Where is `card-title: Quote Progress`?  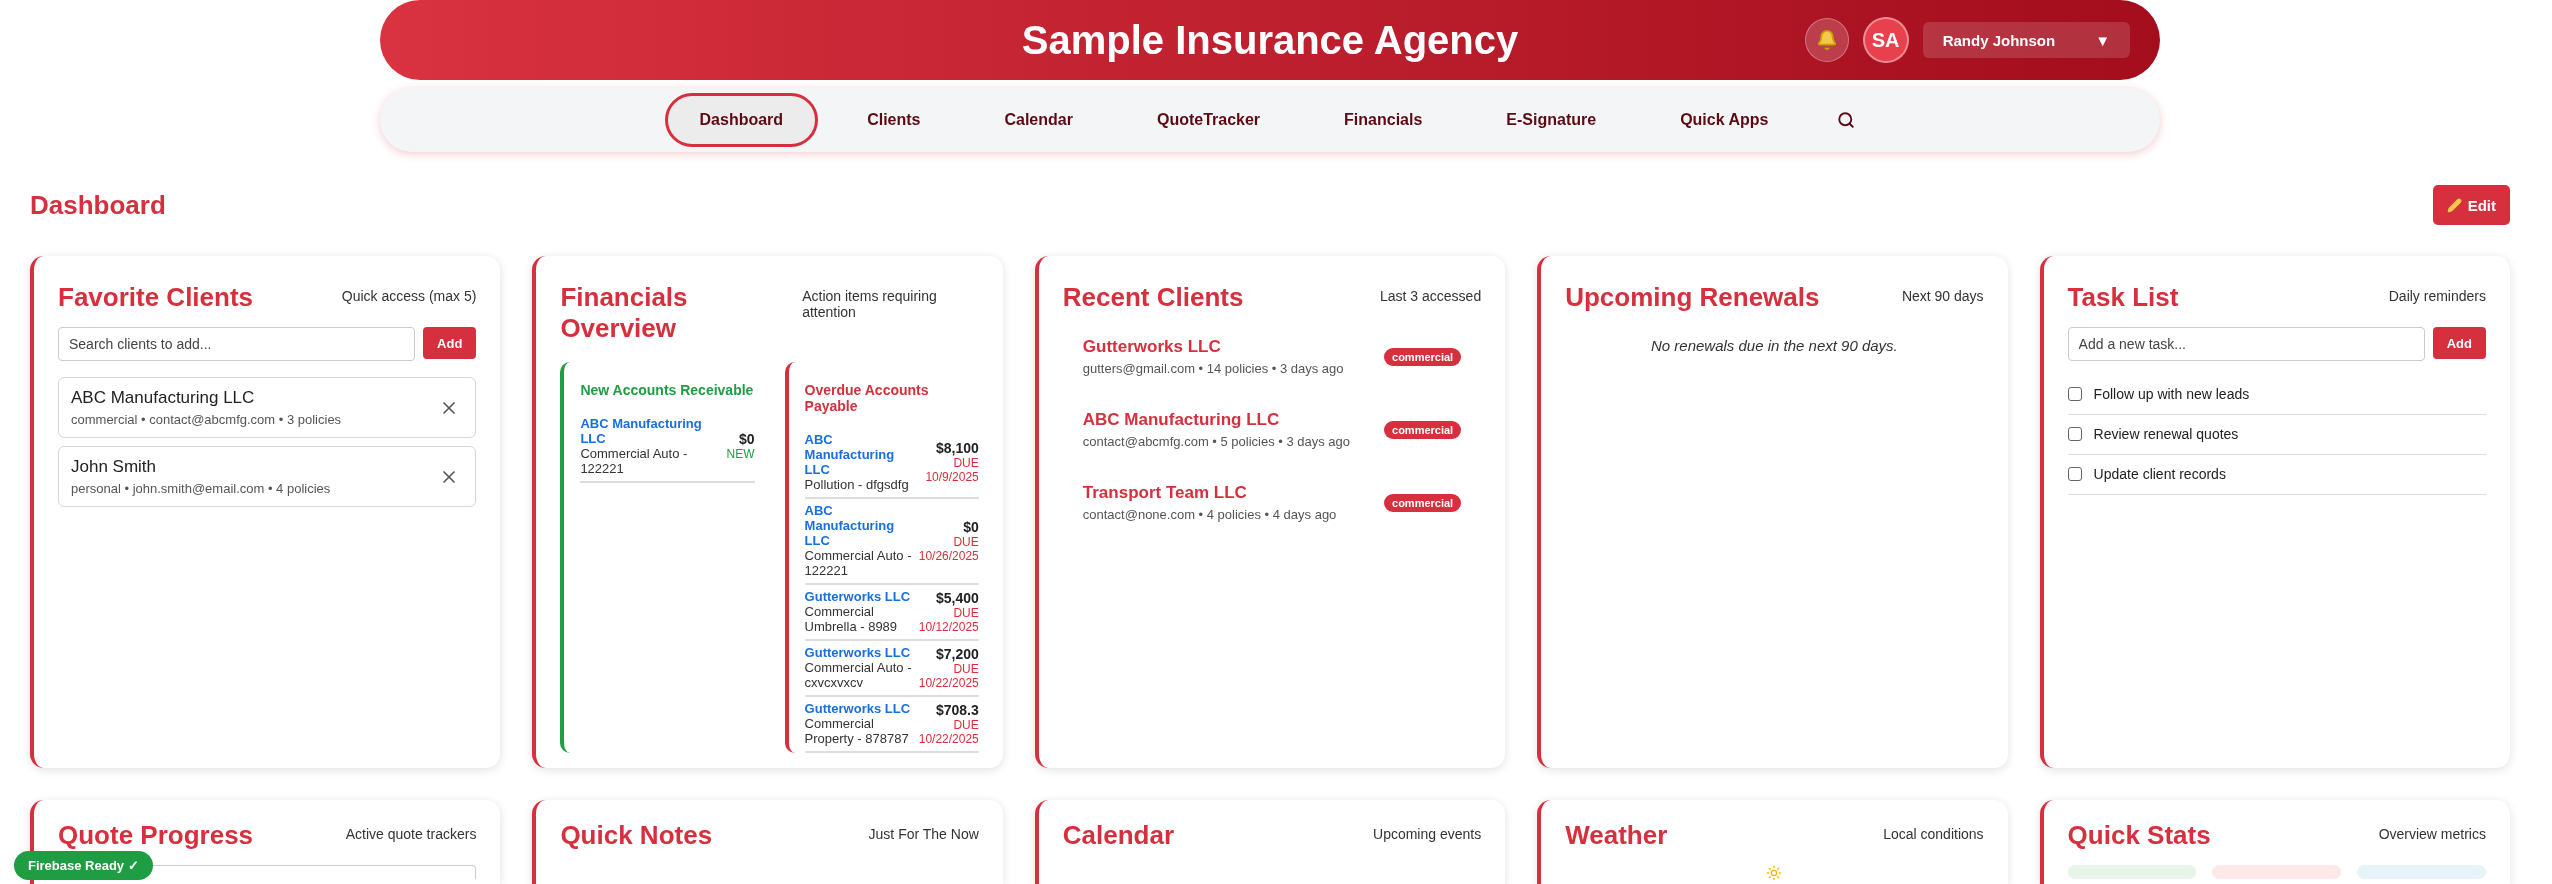 card-title: Quote Progress is located at coordinates (156, 835).